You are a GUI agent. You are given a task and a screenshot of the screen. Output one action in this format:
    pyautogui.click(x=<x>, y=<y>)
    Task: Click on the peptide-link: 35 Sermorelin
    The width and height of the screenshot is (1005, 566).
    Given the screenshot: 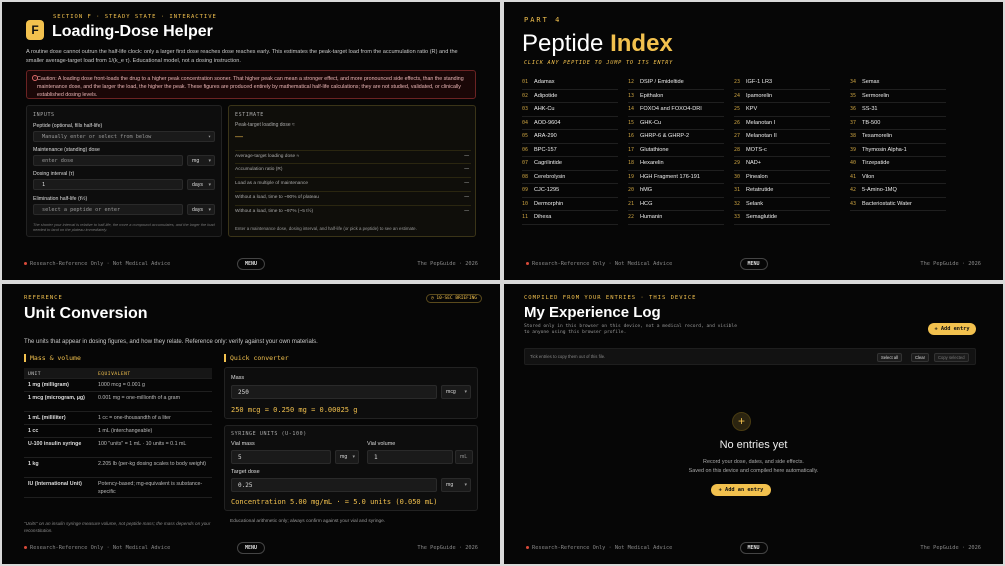 What is the action you would take?
    pyautogui.click(x=898, y=96)
    